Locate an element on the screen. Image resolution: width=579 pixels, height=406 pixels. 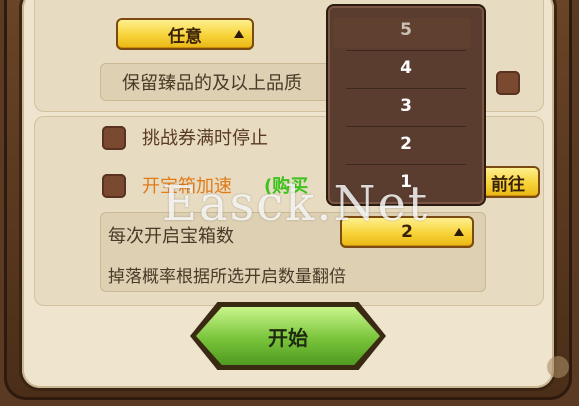
dropdown-option-4: 4 is located at coordinates (406, 68).